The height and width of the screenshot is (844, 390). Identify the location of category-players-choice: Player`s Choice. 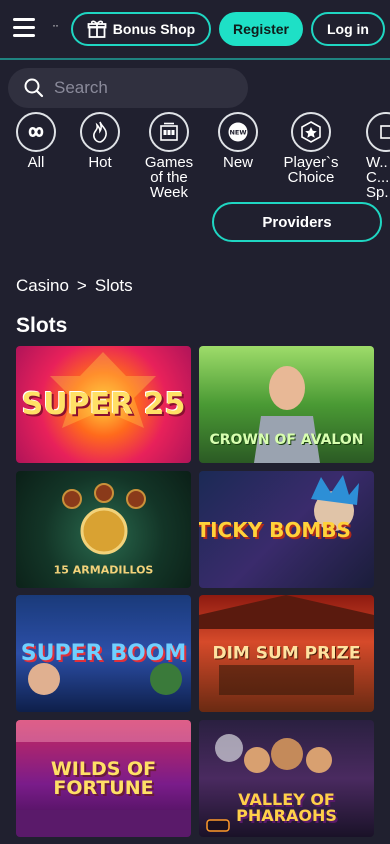
(311, 148).